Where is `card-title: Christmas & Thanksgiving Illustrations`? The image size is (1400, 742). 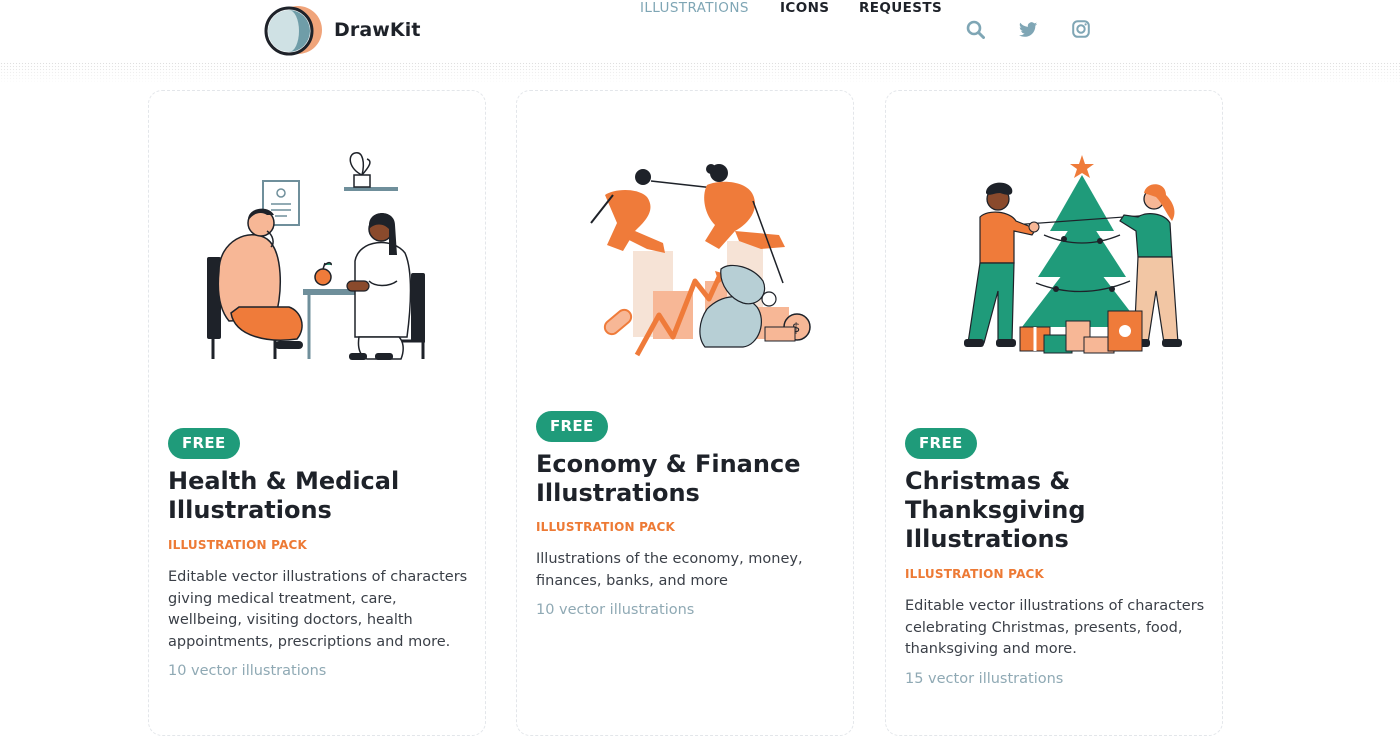
card-title: Christmas & Thanksgiving Illustrations is located at coordinates (1055, 510).